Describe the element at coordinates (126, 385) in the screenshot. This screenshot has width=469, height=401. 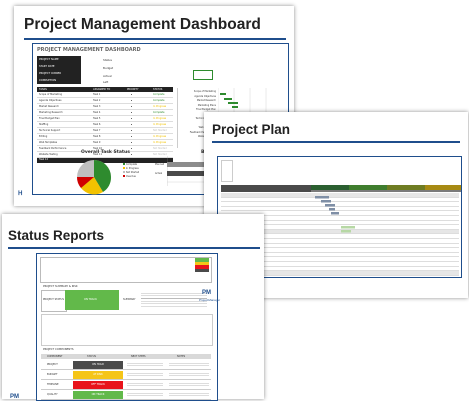
I see `component-row: TIMELINE OFF TRACK` at that location.